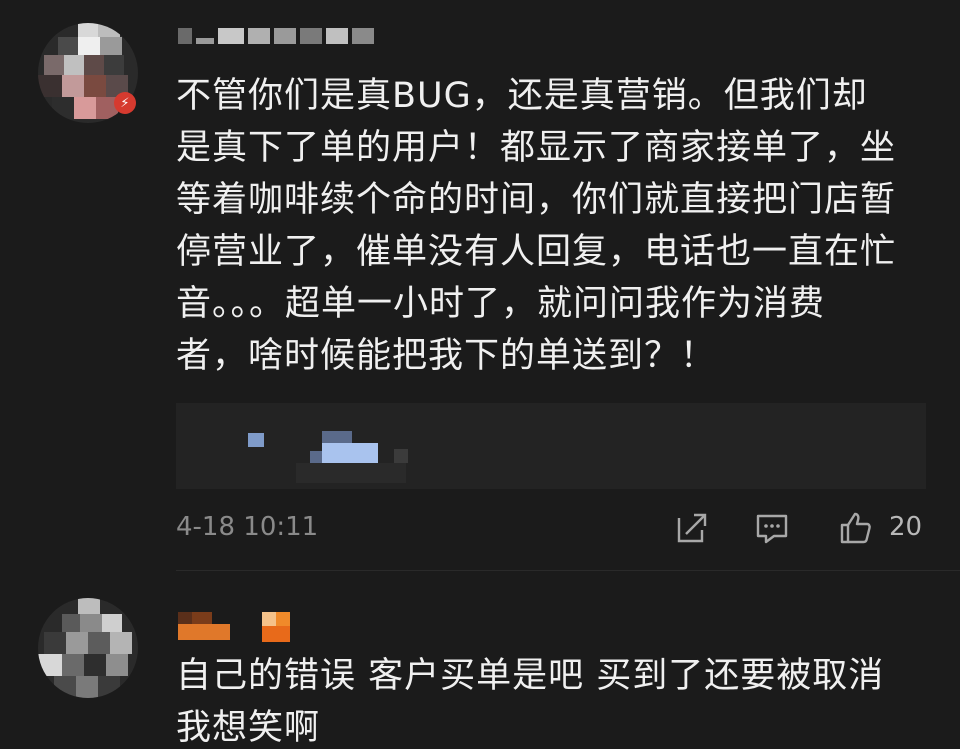  What do you see at coordinates (88, 648) in the screenshot?
I see `avatar` at bounding box center [88, 648].